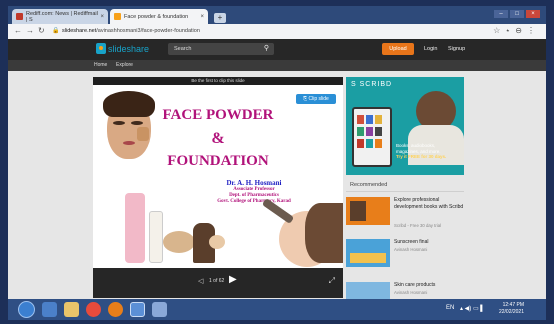 The image size is (554, 324). What do you see at coordinates (200, 281) in the screenshot?
I see `previous-slide-icon: ◁` at bounding box center [200, 281].